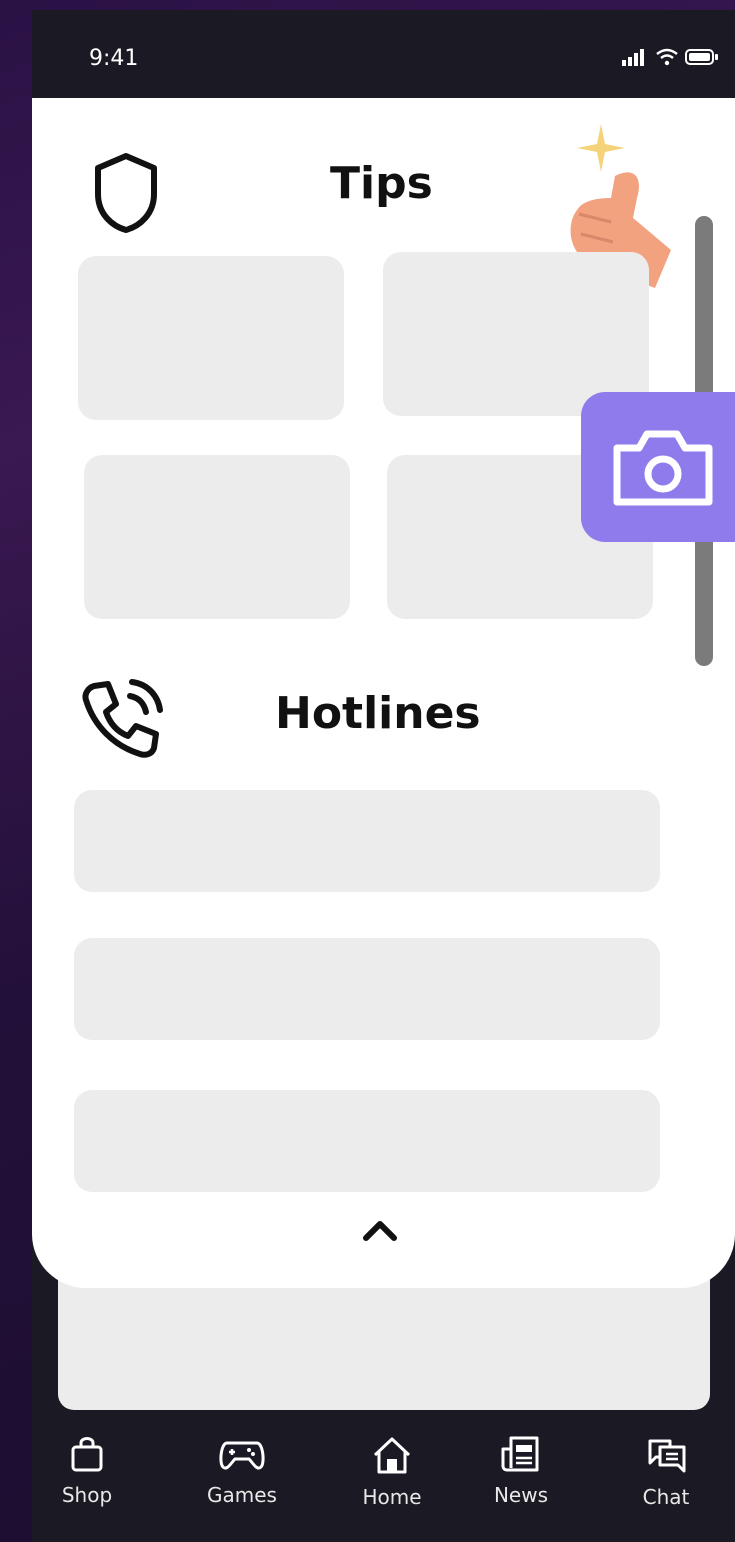 This screenshot has width=735, height=1542. I want to click on cellular-signal-icon, so click(633, 57).